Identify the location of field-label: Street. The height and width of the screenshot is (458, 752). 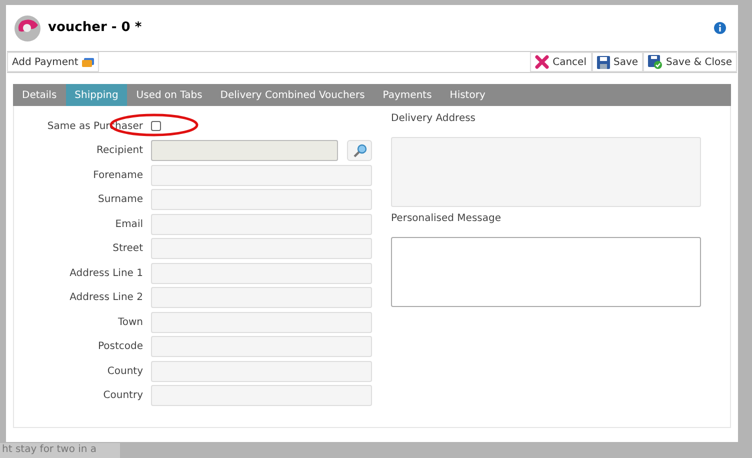
(127, 249).